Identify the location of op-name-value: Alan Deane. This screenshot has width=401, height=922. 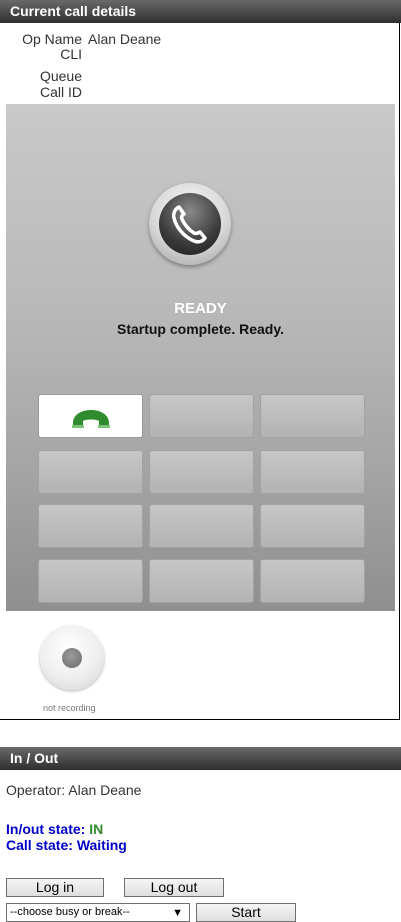
(125, 39).